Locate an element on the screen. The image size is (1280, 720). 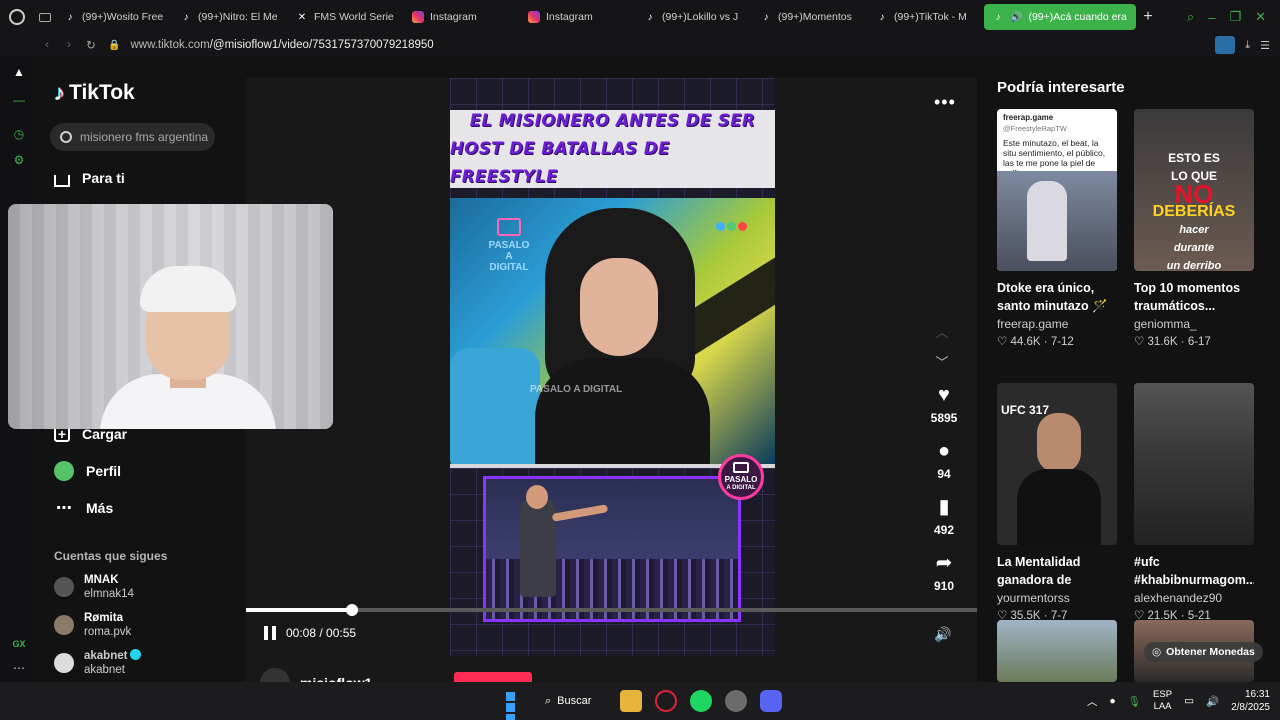
maximize-icon: ❐ is located at coordinates (1235, 17).